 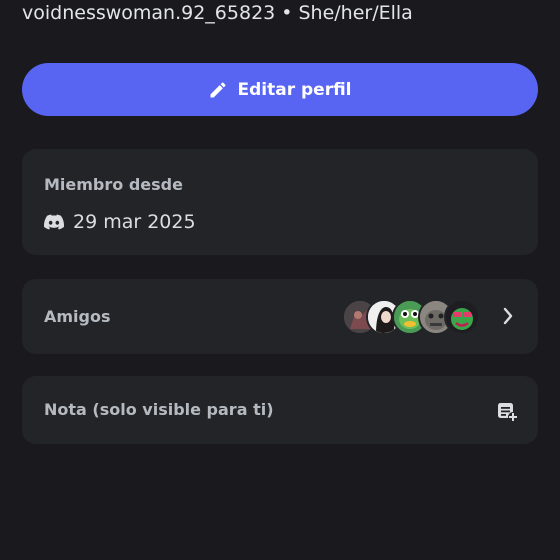 I want to click on discord-icon, so click(x=54, y=222).